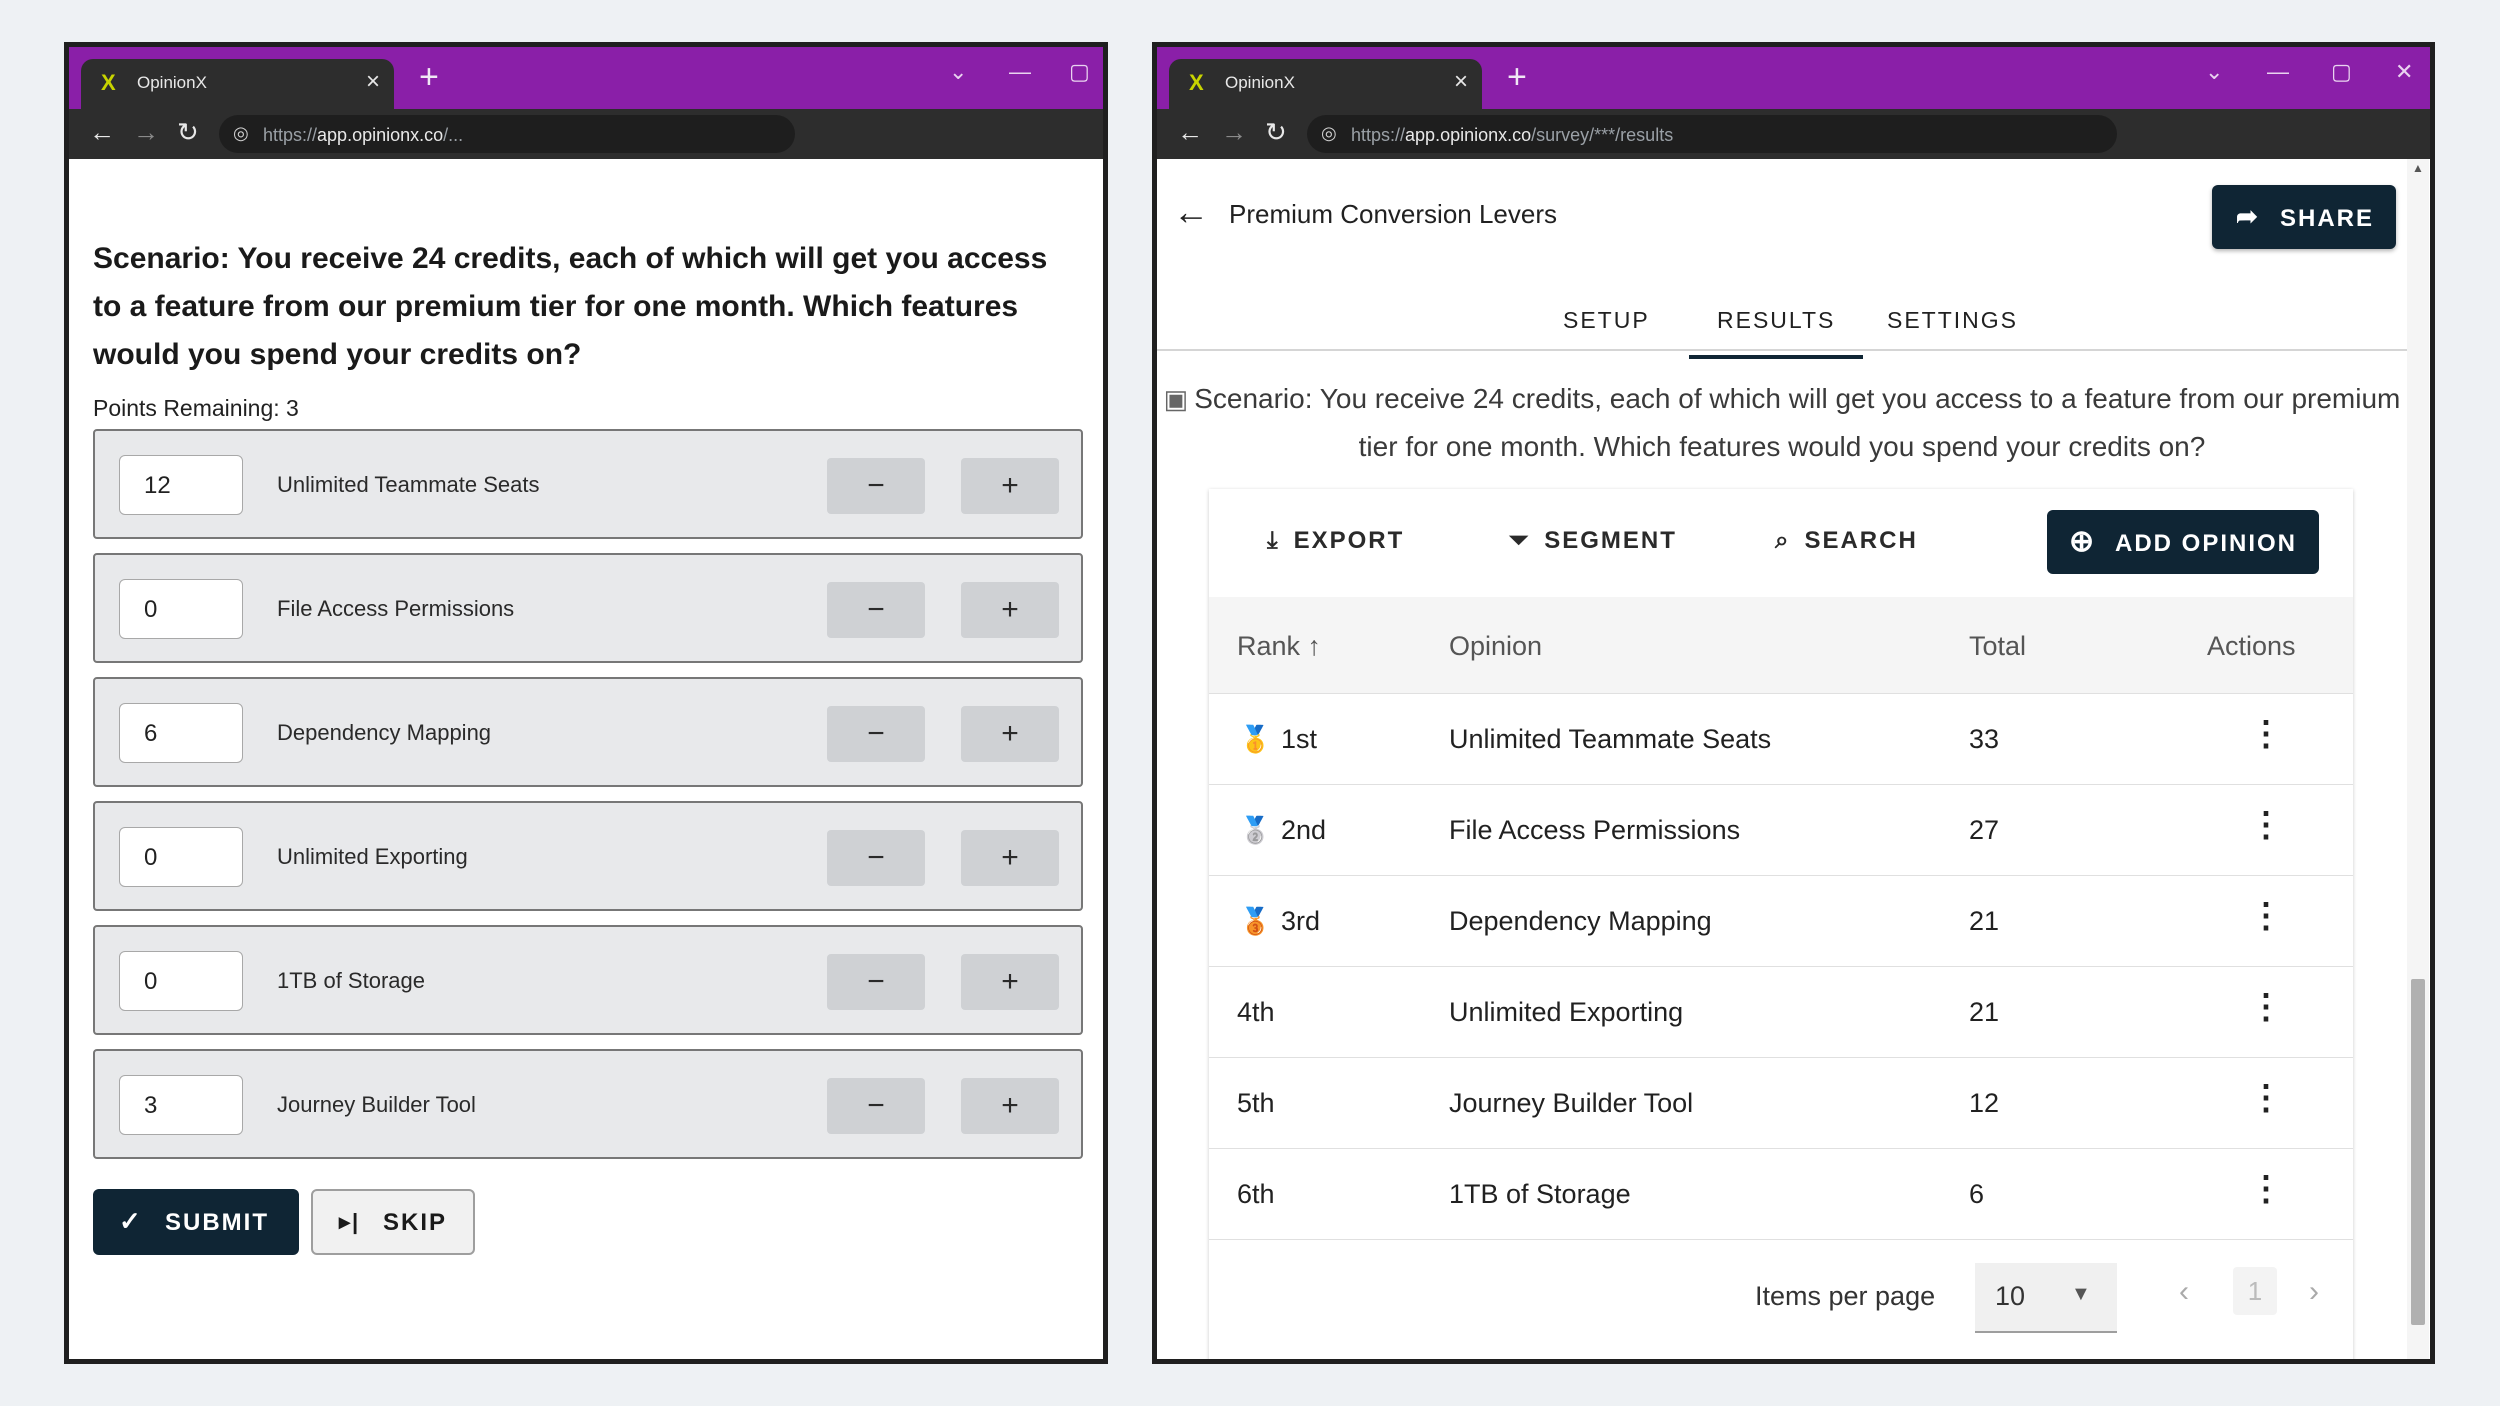 The height and width of the screenshot is (1406, 2500). What do you see at coordinates (181, 1105) in the screenshot?
I see `points-input: 3` at bounding box center [181, 1105].